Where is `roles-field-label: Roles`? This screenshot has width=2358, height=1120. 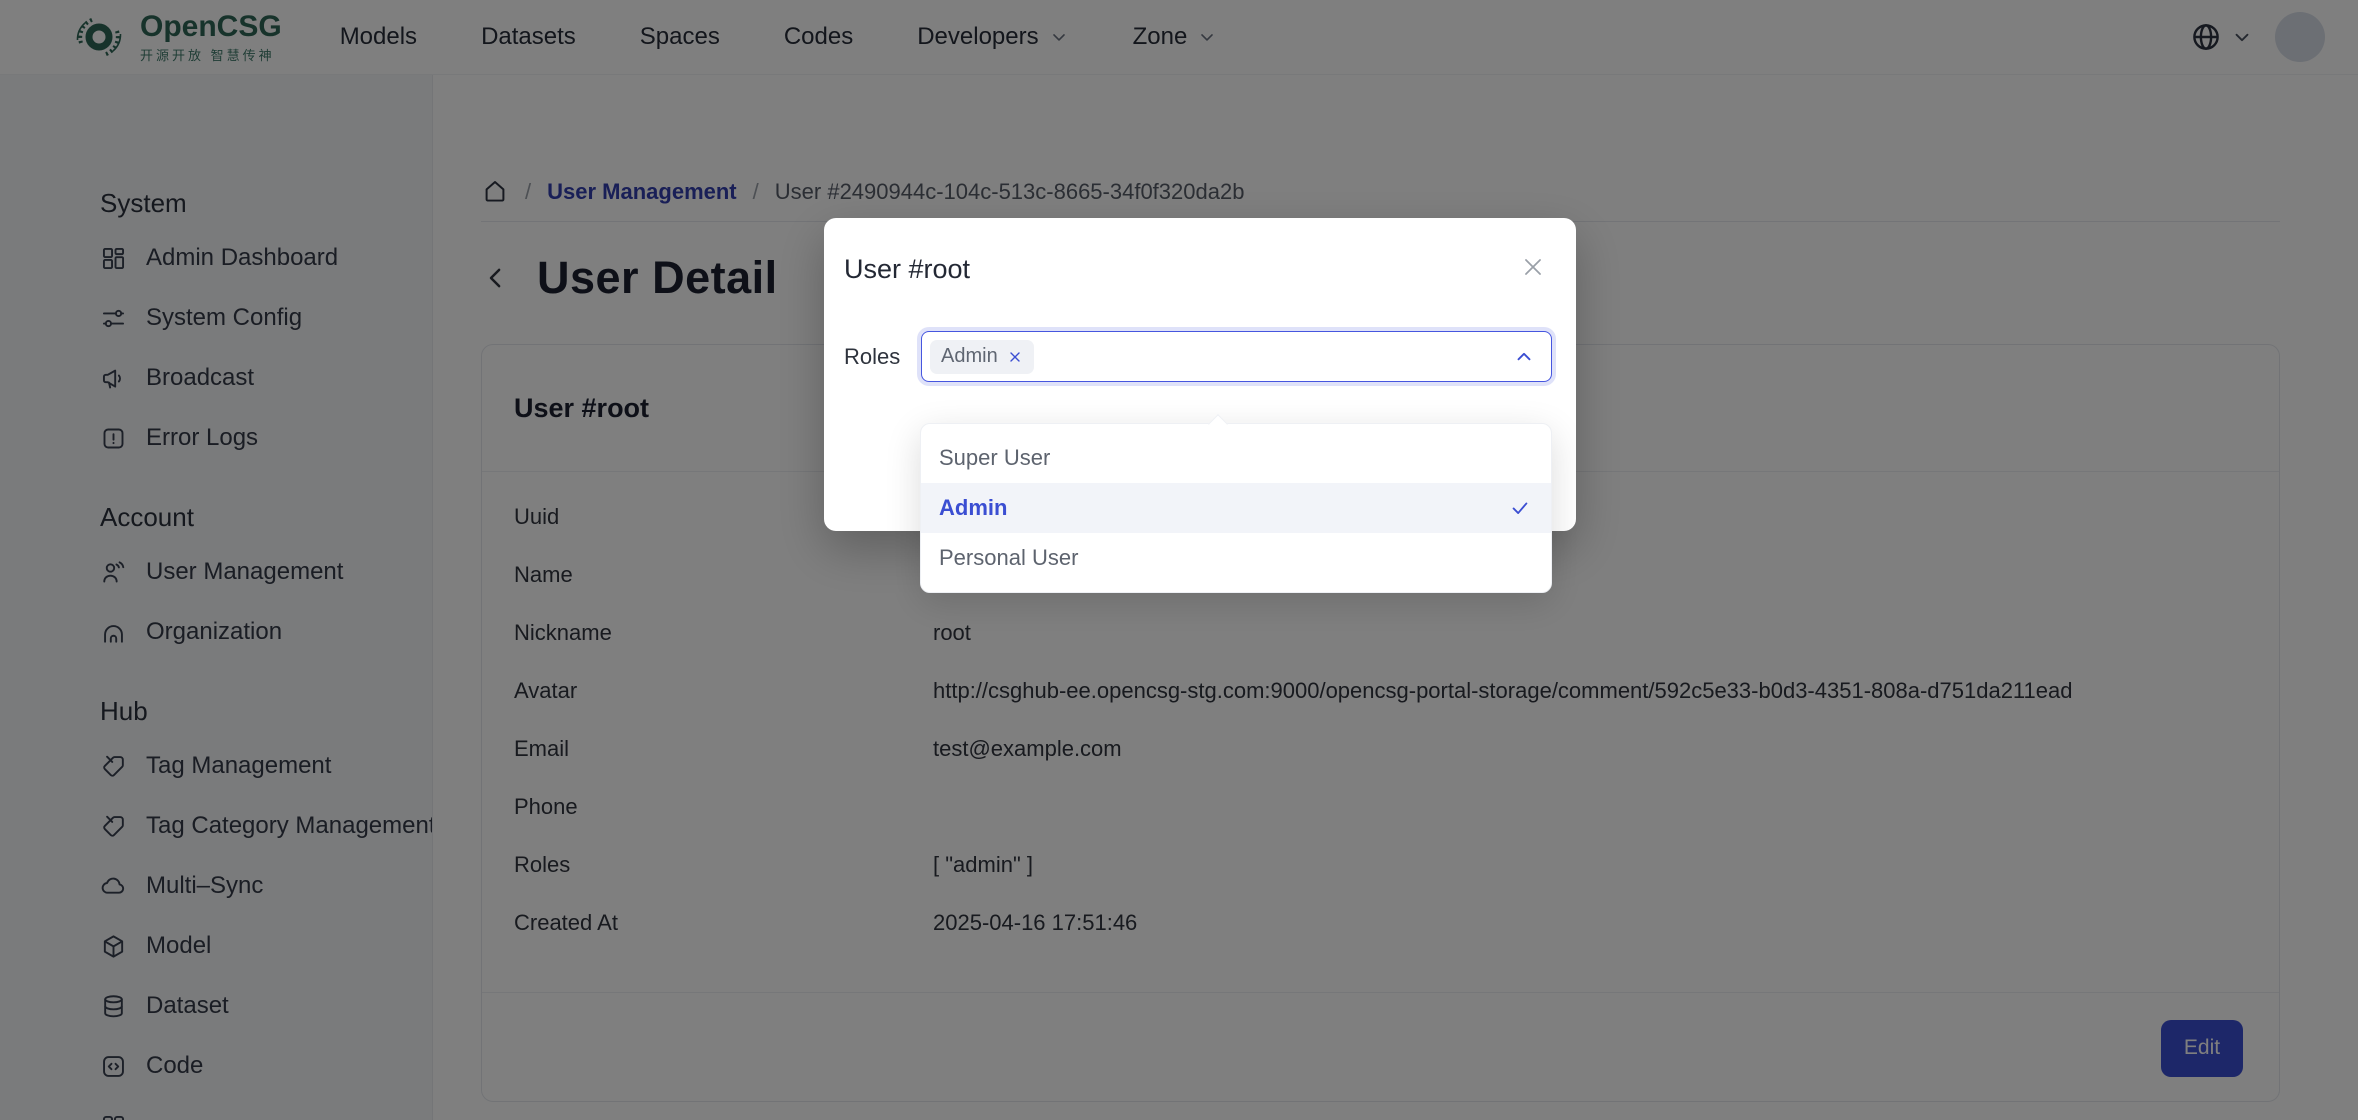
roles-field-label: Roles is located at coordinates (872, 356).